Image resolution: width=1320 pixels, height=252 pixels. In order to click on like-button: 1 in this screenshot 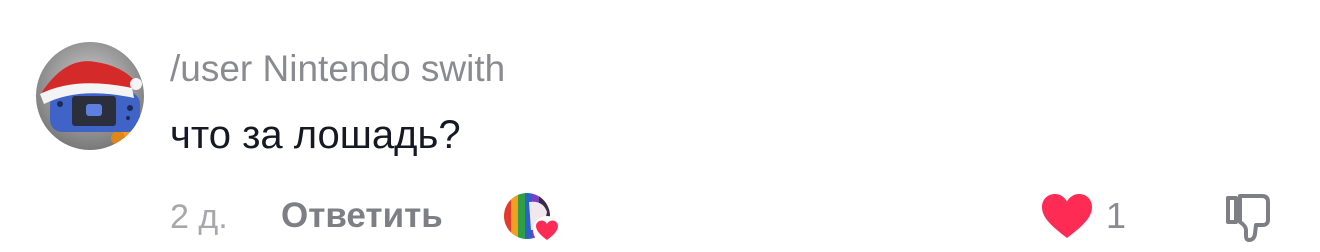, I will do `click(1100, 216)`.